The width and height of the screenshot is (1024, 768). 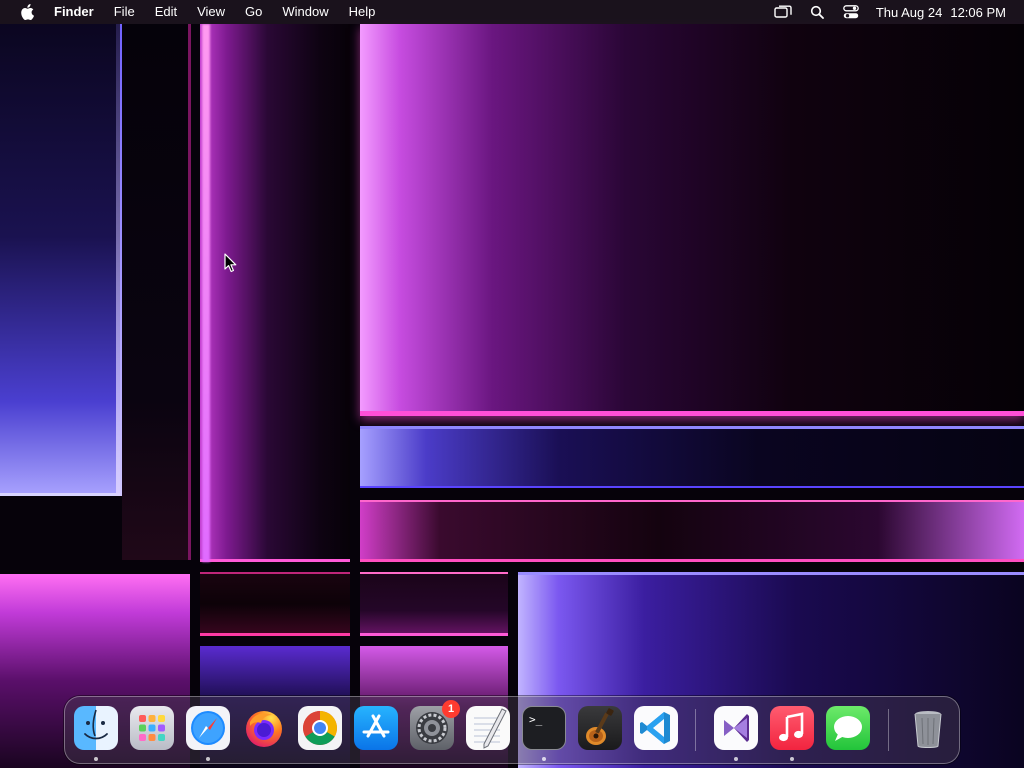 What do you see at coordinates (305, 12) in the screenshot?
I see `menu-window: Window` at bounding box center [305, 12].